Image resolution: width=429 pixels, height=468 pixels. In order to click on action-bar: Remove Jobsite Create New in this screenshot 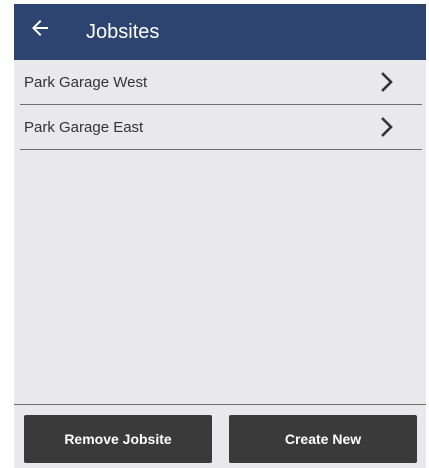, I will do `click(220, 436)`.